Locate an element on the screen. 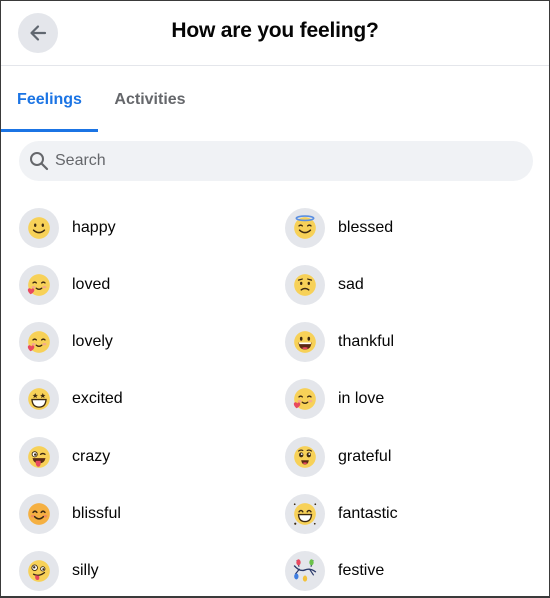  feeling-label: thankful is located at coordinates (366, 342).